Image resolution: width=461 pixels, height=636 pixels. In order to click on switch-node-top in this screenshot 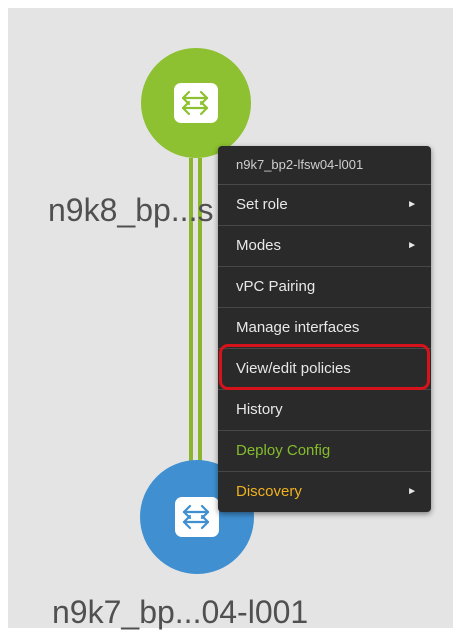, I will do `click(196, 103)`.